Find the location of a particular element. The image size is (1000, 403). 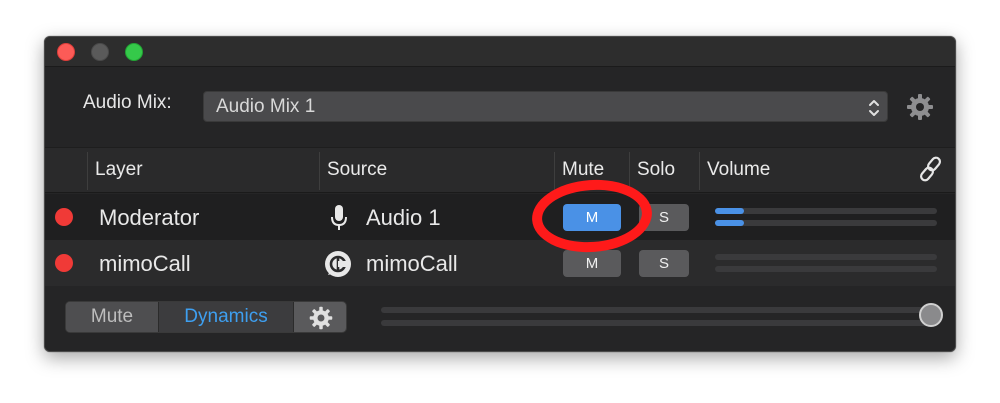

layer-name: Moderator is located at coordinates (149, 217).